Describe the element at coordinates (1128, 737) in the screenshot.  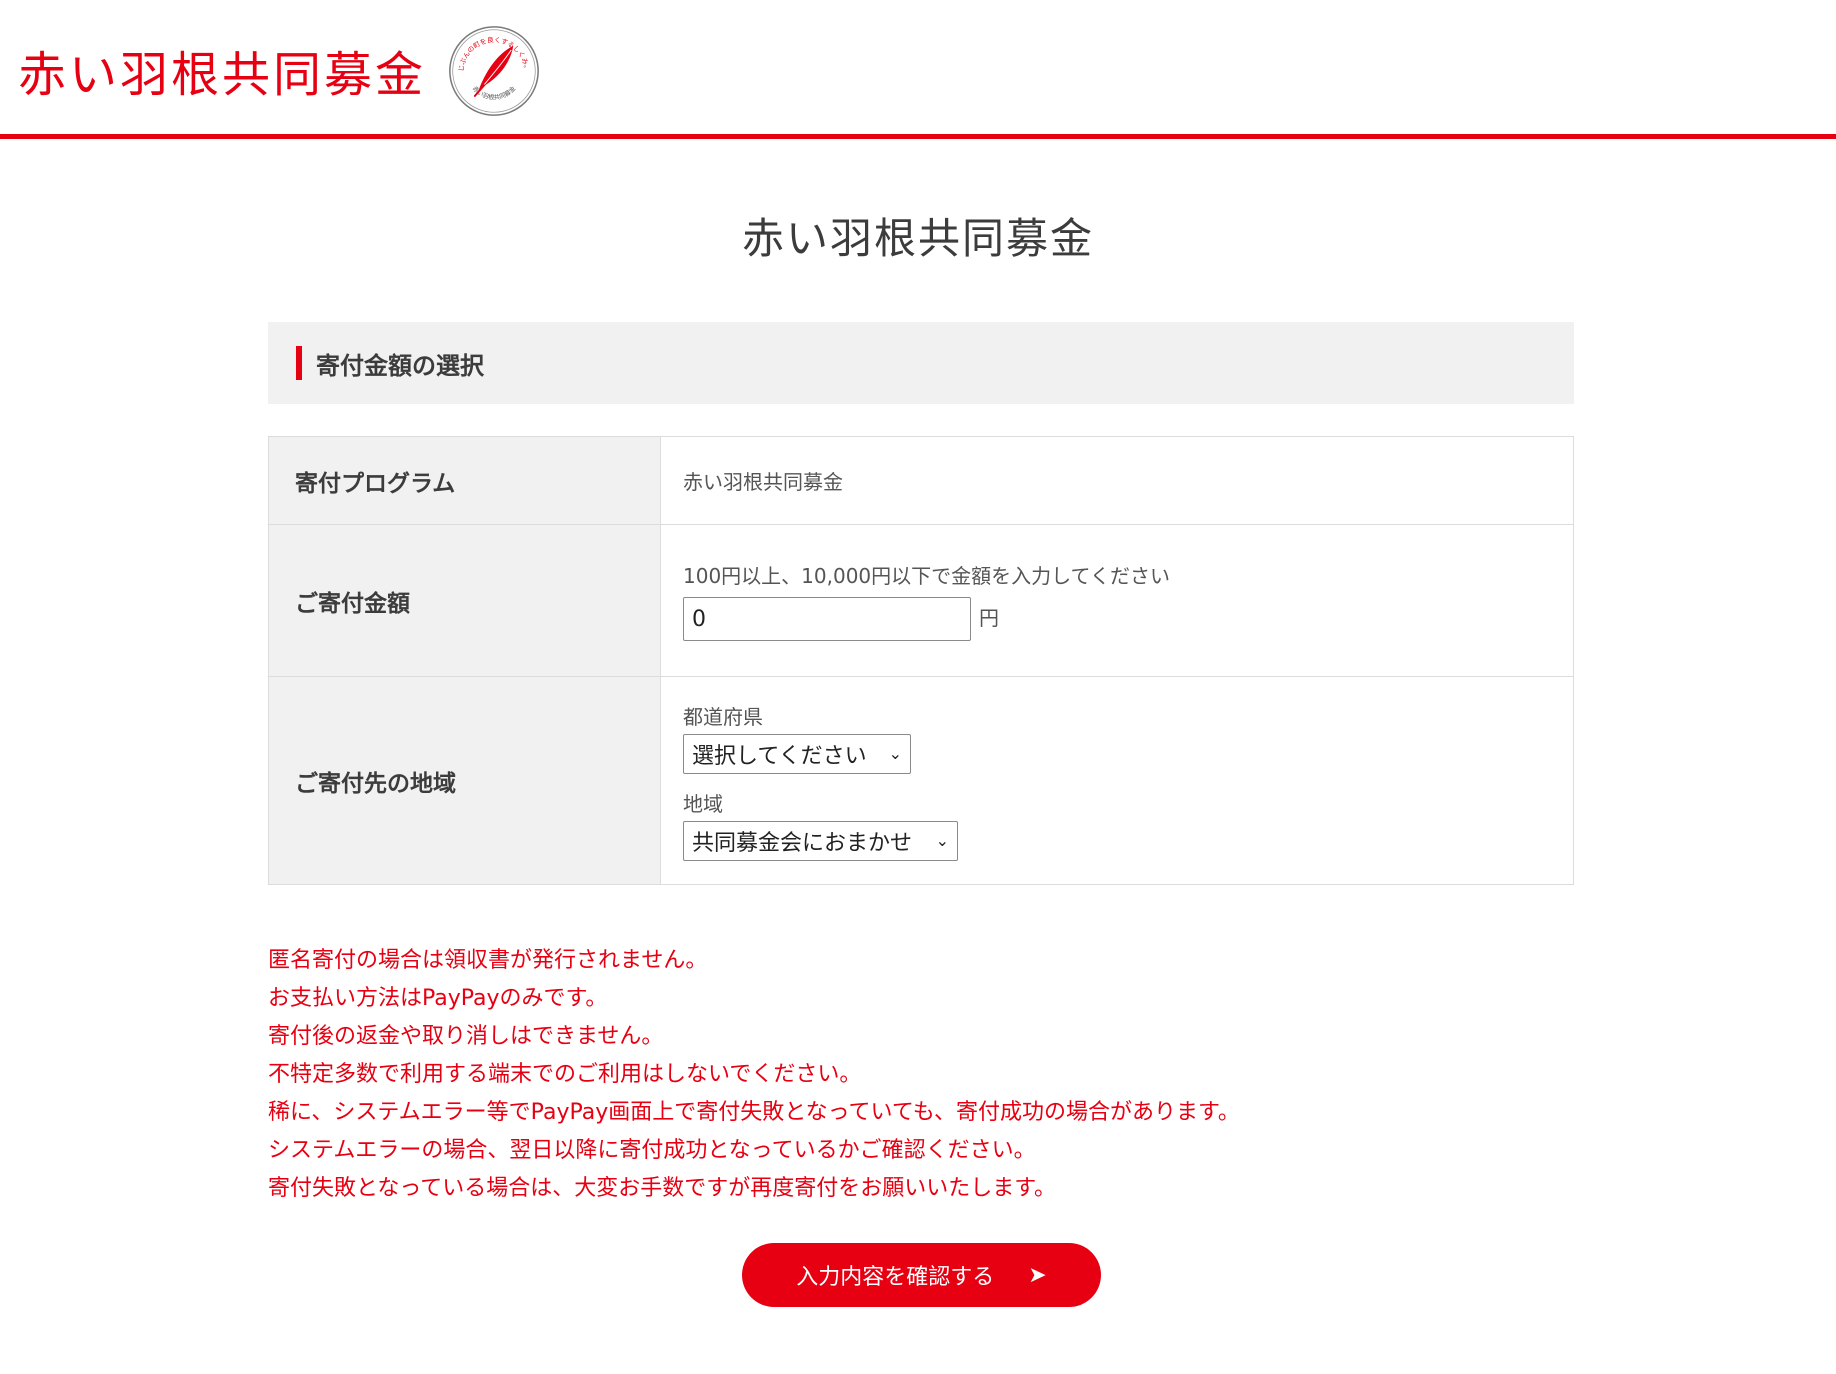
I see `prefecture-group: 都道府県 選択してください ⌄` at that location.